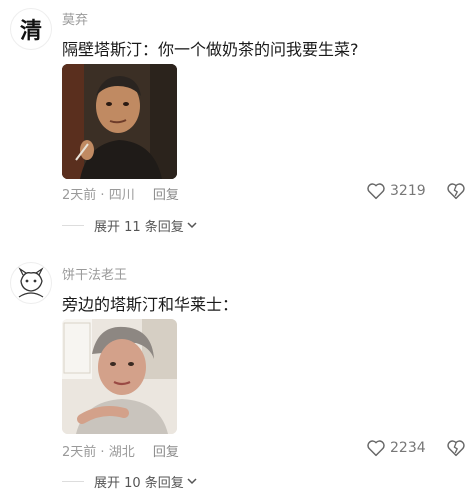 The height and width of the screenshot is (500, 474). I want to click on like-button: 2234, so click(396, 448).